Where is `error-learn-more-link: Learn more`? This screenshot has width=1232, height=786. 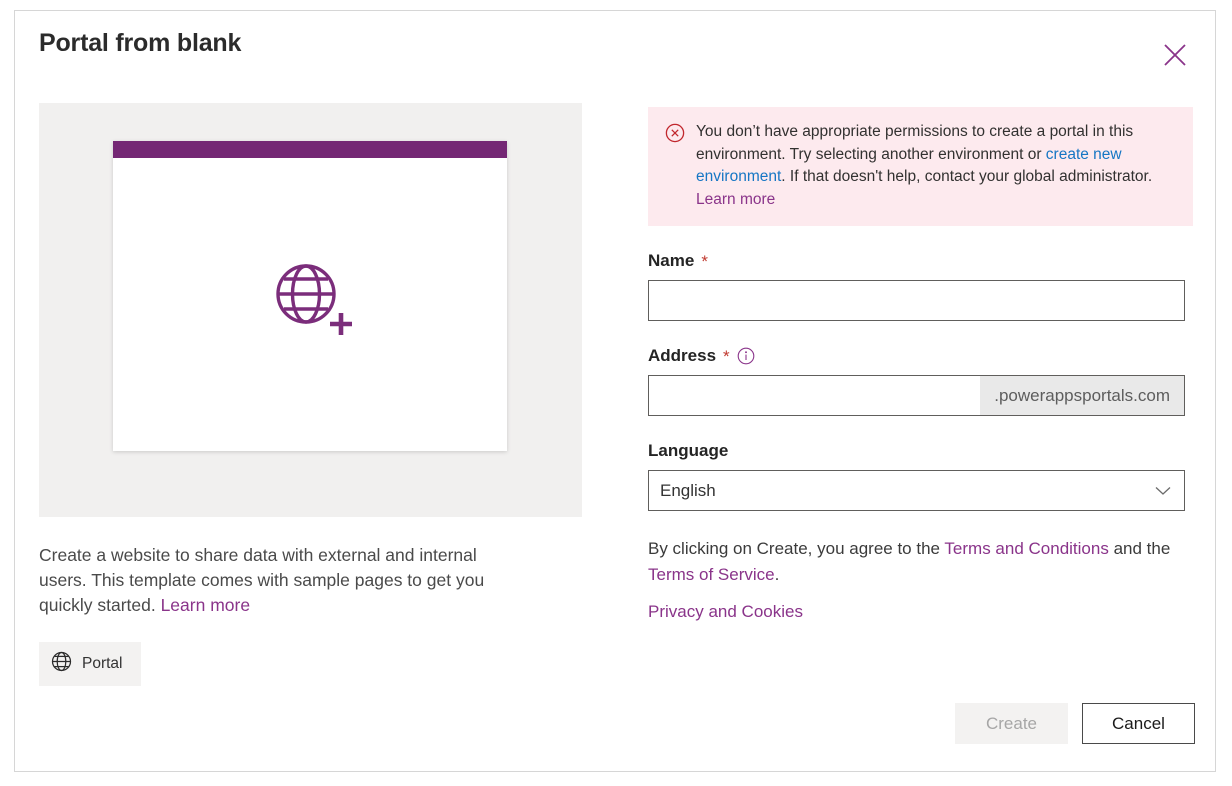
error-learn-more-link: Learn more is located at coordinates (735, 199).